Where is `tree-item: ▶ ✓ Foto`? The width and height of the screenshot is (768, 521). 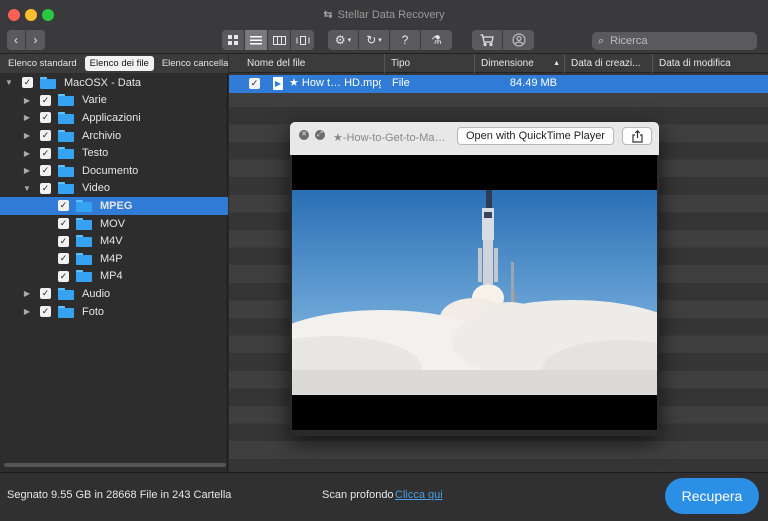 tree-item: ▶ ✓ Foto is located at coordinates (114, 312).